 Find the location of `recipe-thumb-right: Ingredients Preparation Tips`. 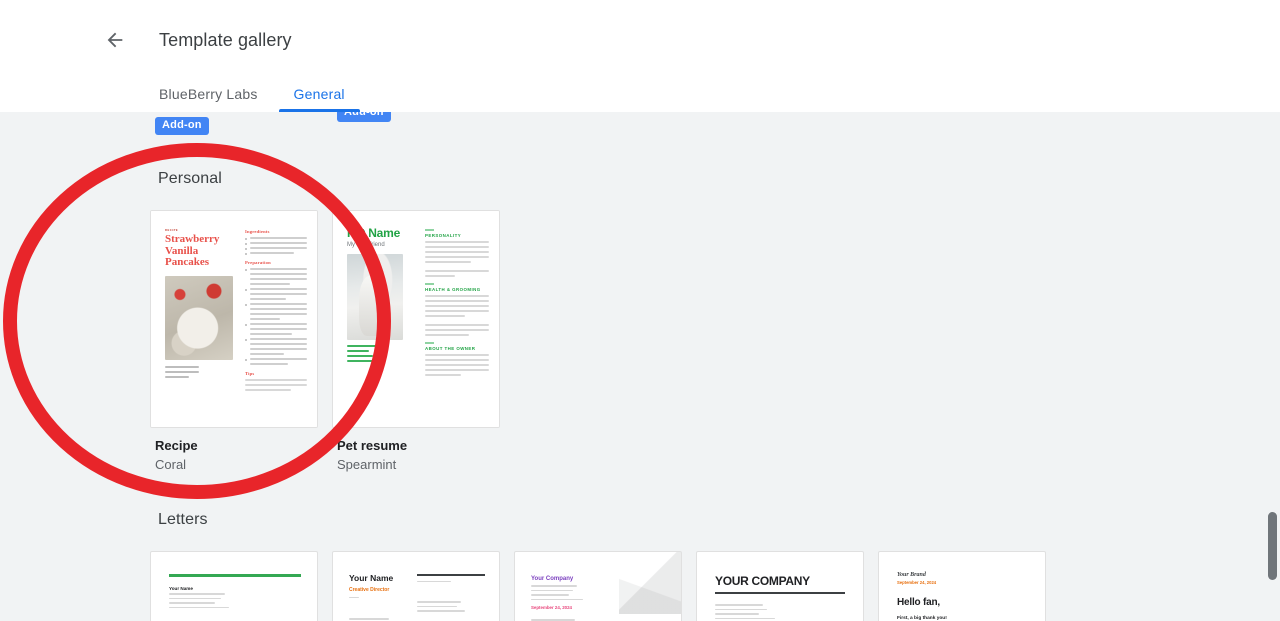

recipe-thumb-right: Ingredients Preparation Tips is located at coordinates (276, 313).